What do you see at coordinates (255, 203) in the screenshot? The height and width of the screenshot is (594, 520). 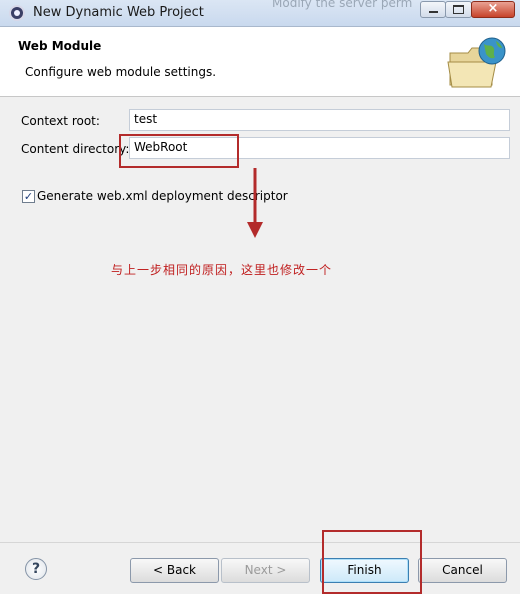 I see `annotation-arrow-icon` at bounding box center [255, 203].